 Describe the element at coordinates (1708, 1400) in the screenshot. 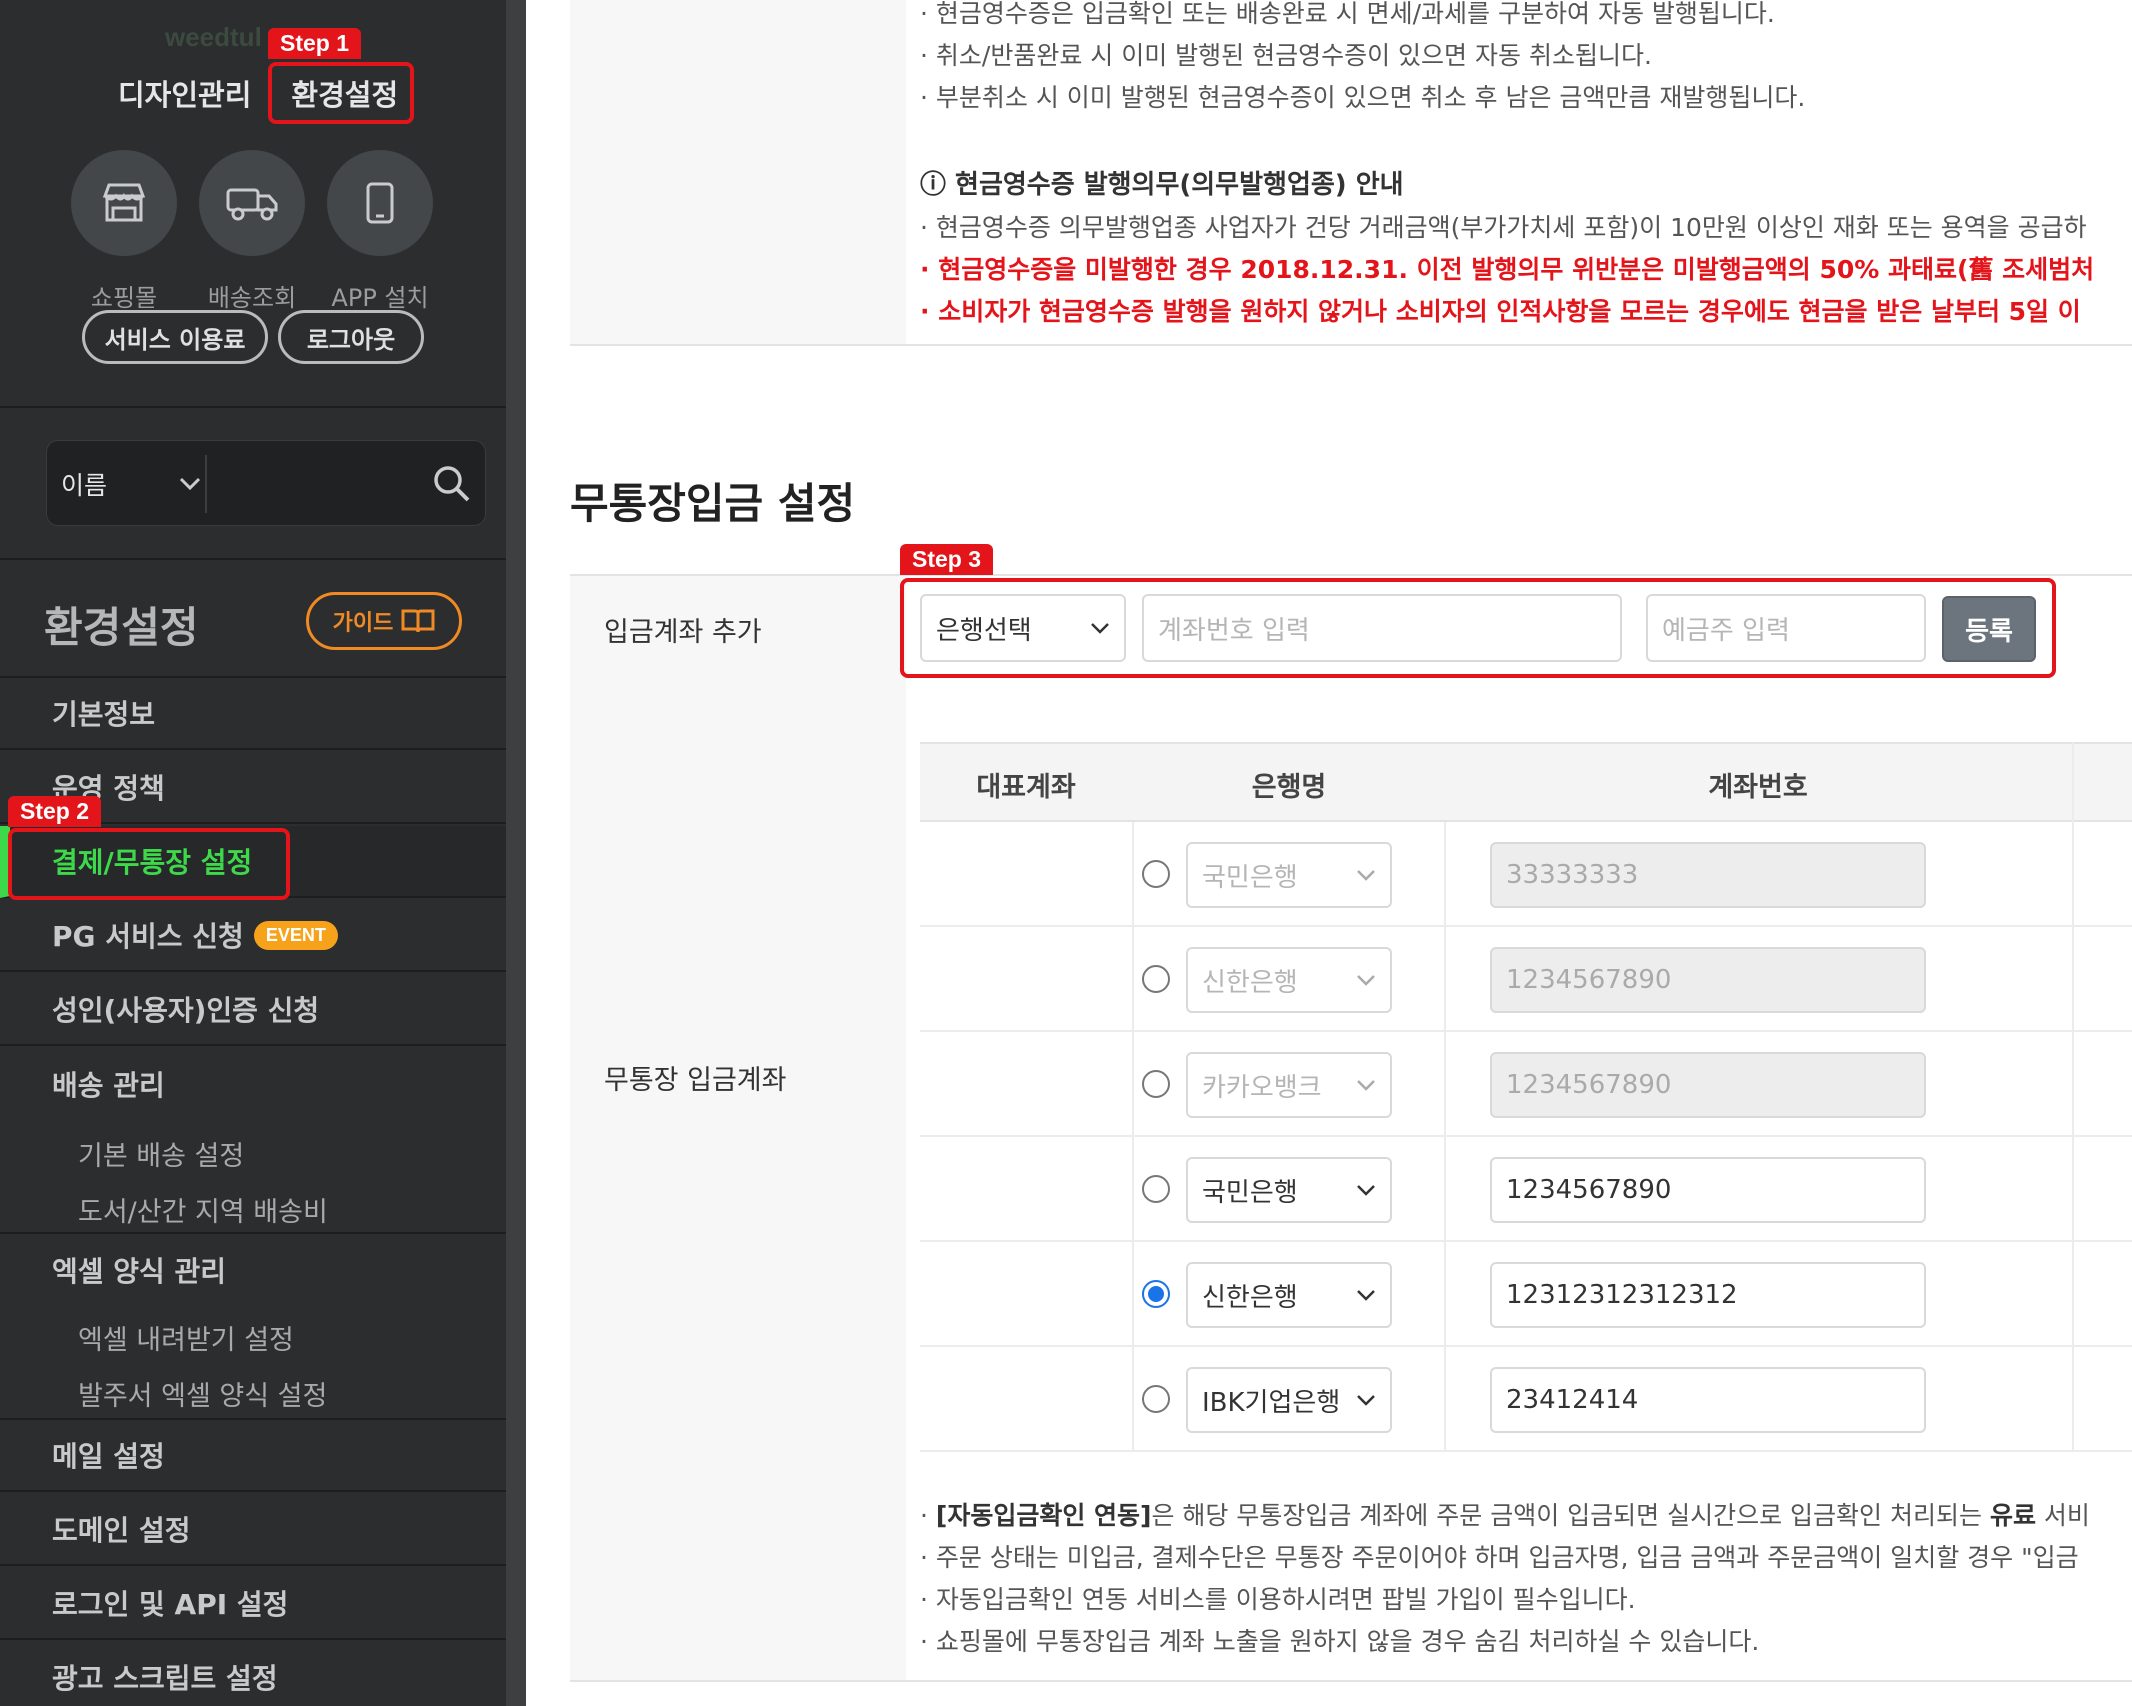

I see `row-account-number: 23412414` at that location.